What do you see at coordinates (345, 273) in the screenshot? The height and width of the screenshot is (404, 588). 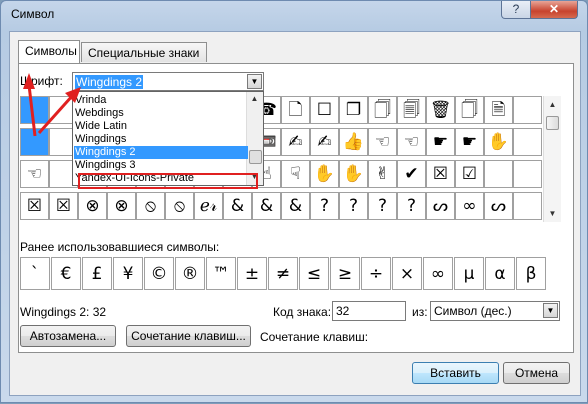 I see `recent-symbol-cell: ≥` at bounding box center [345, 273].